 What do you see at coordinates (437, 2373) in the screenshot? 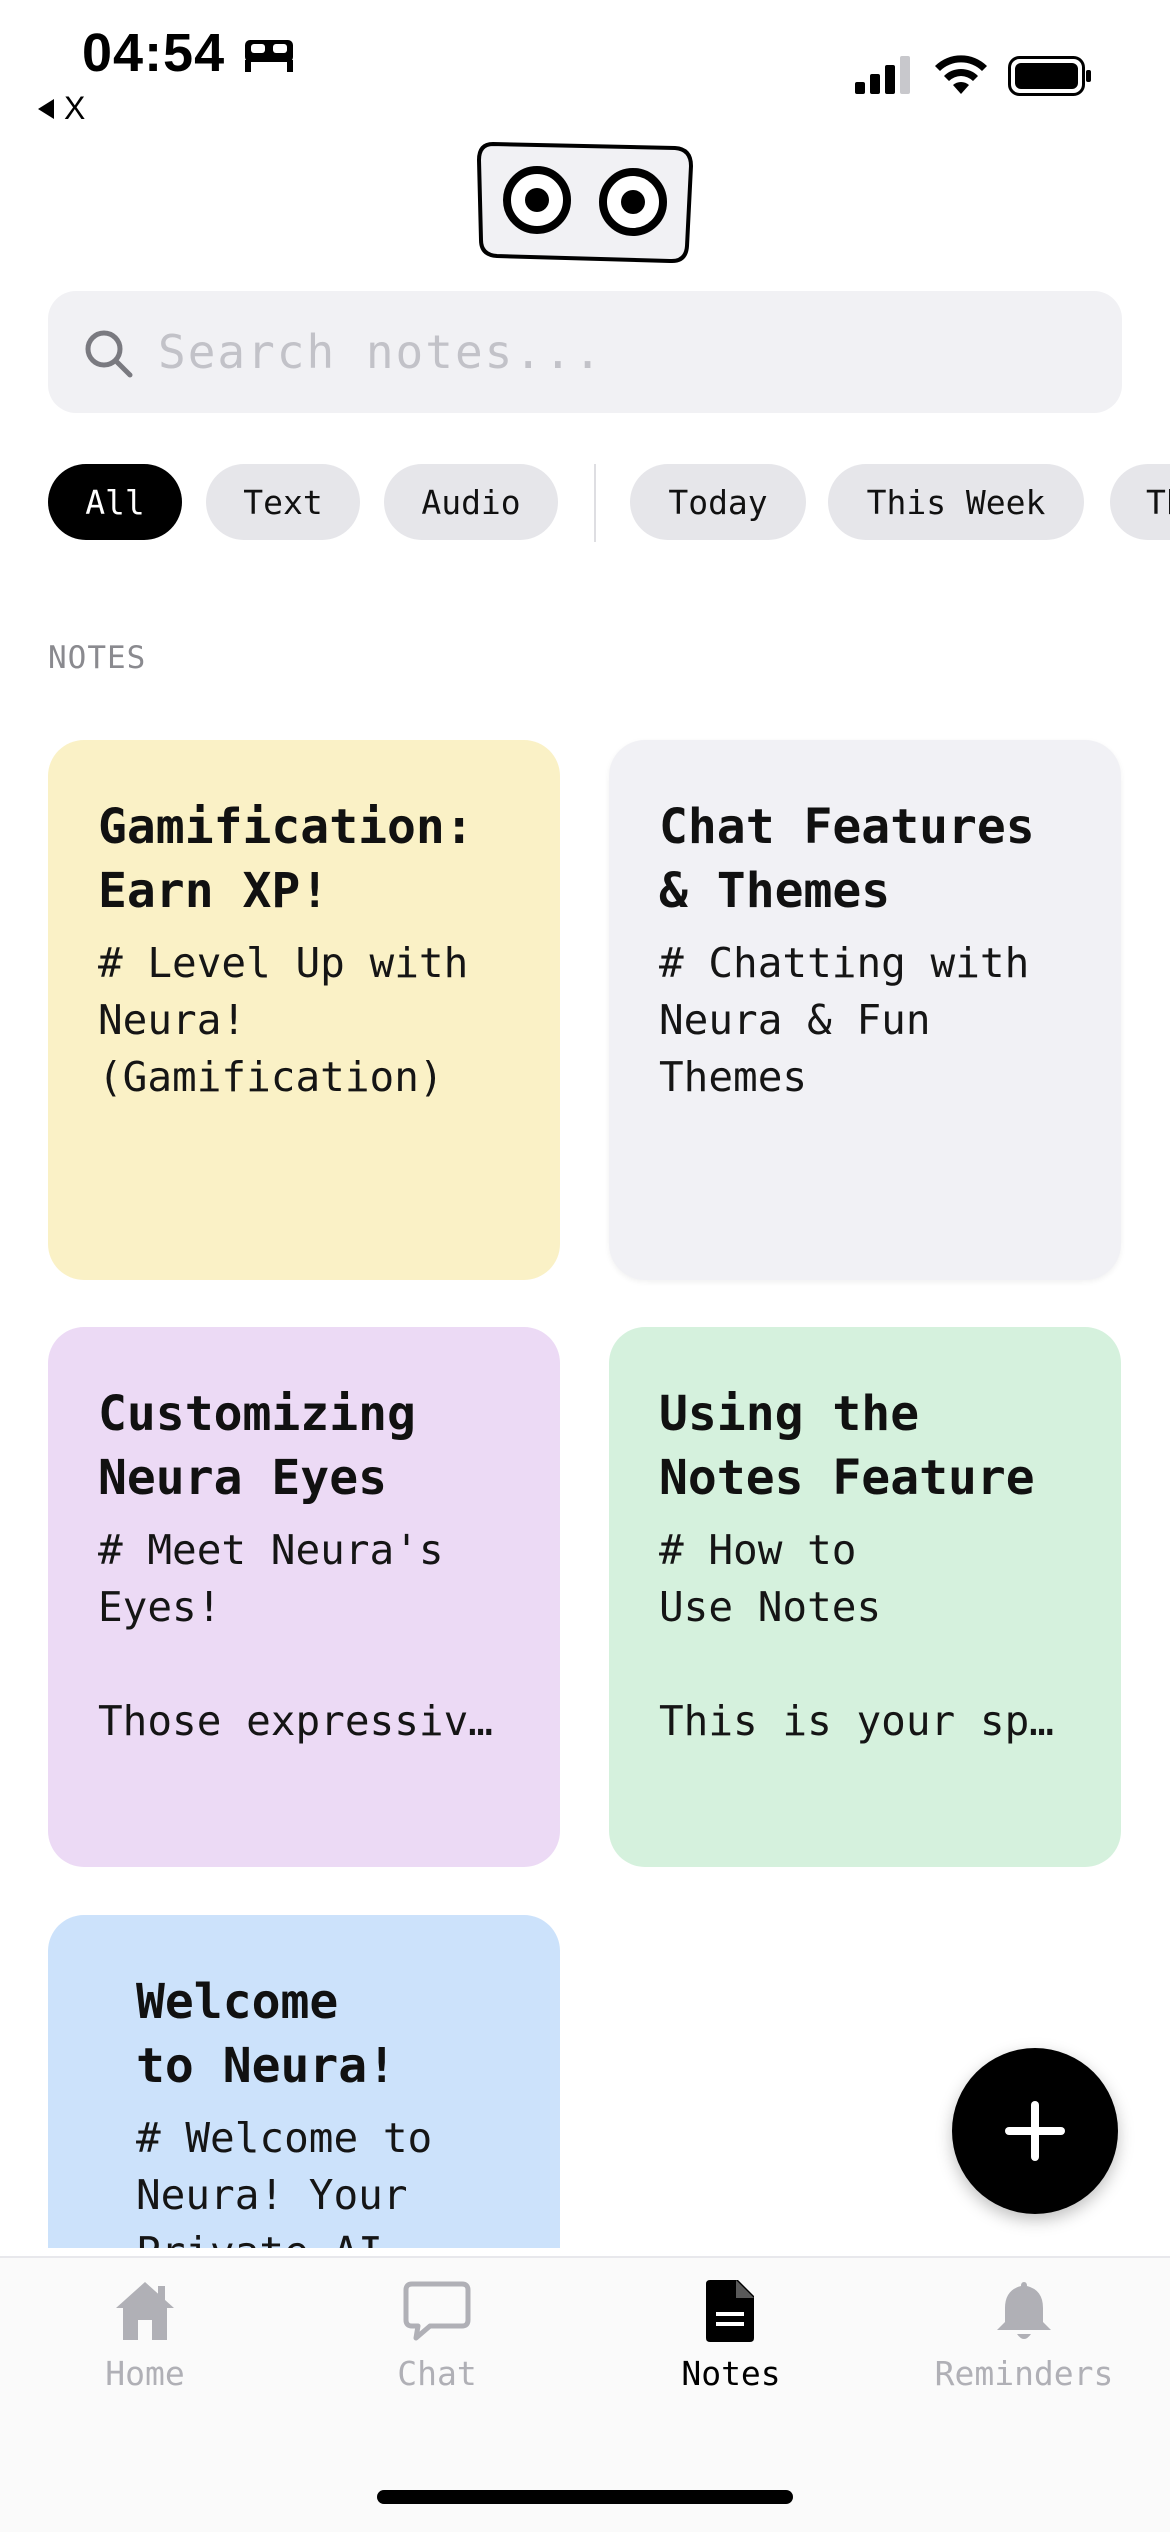
I see `tab-chat-label: Chat` at bounding box center [437, 2373].